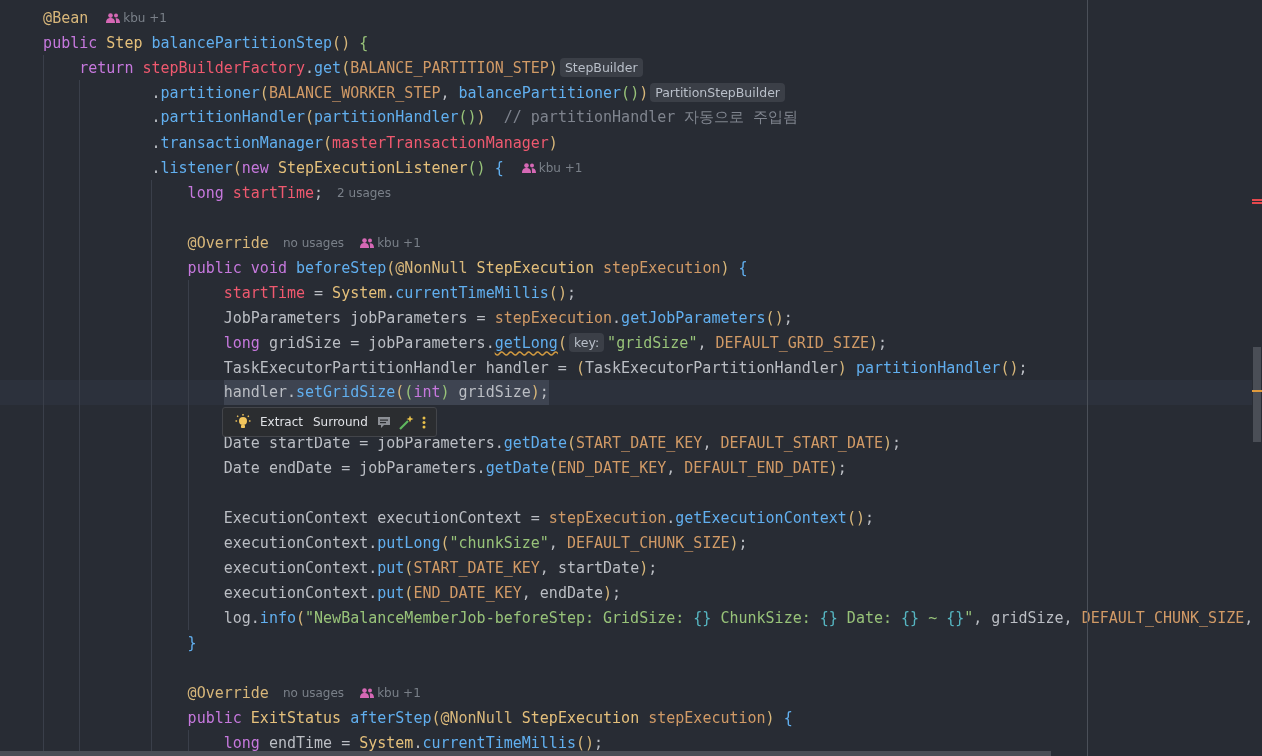 The height and width of the screenshot is (756, 1262). Describe the element at coordinates (422, 592) in the screenshot. I see `code-text: executionContext.put(END_DATE_KEY, endDate);` at that location.